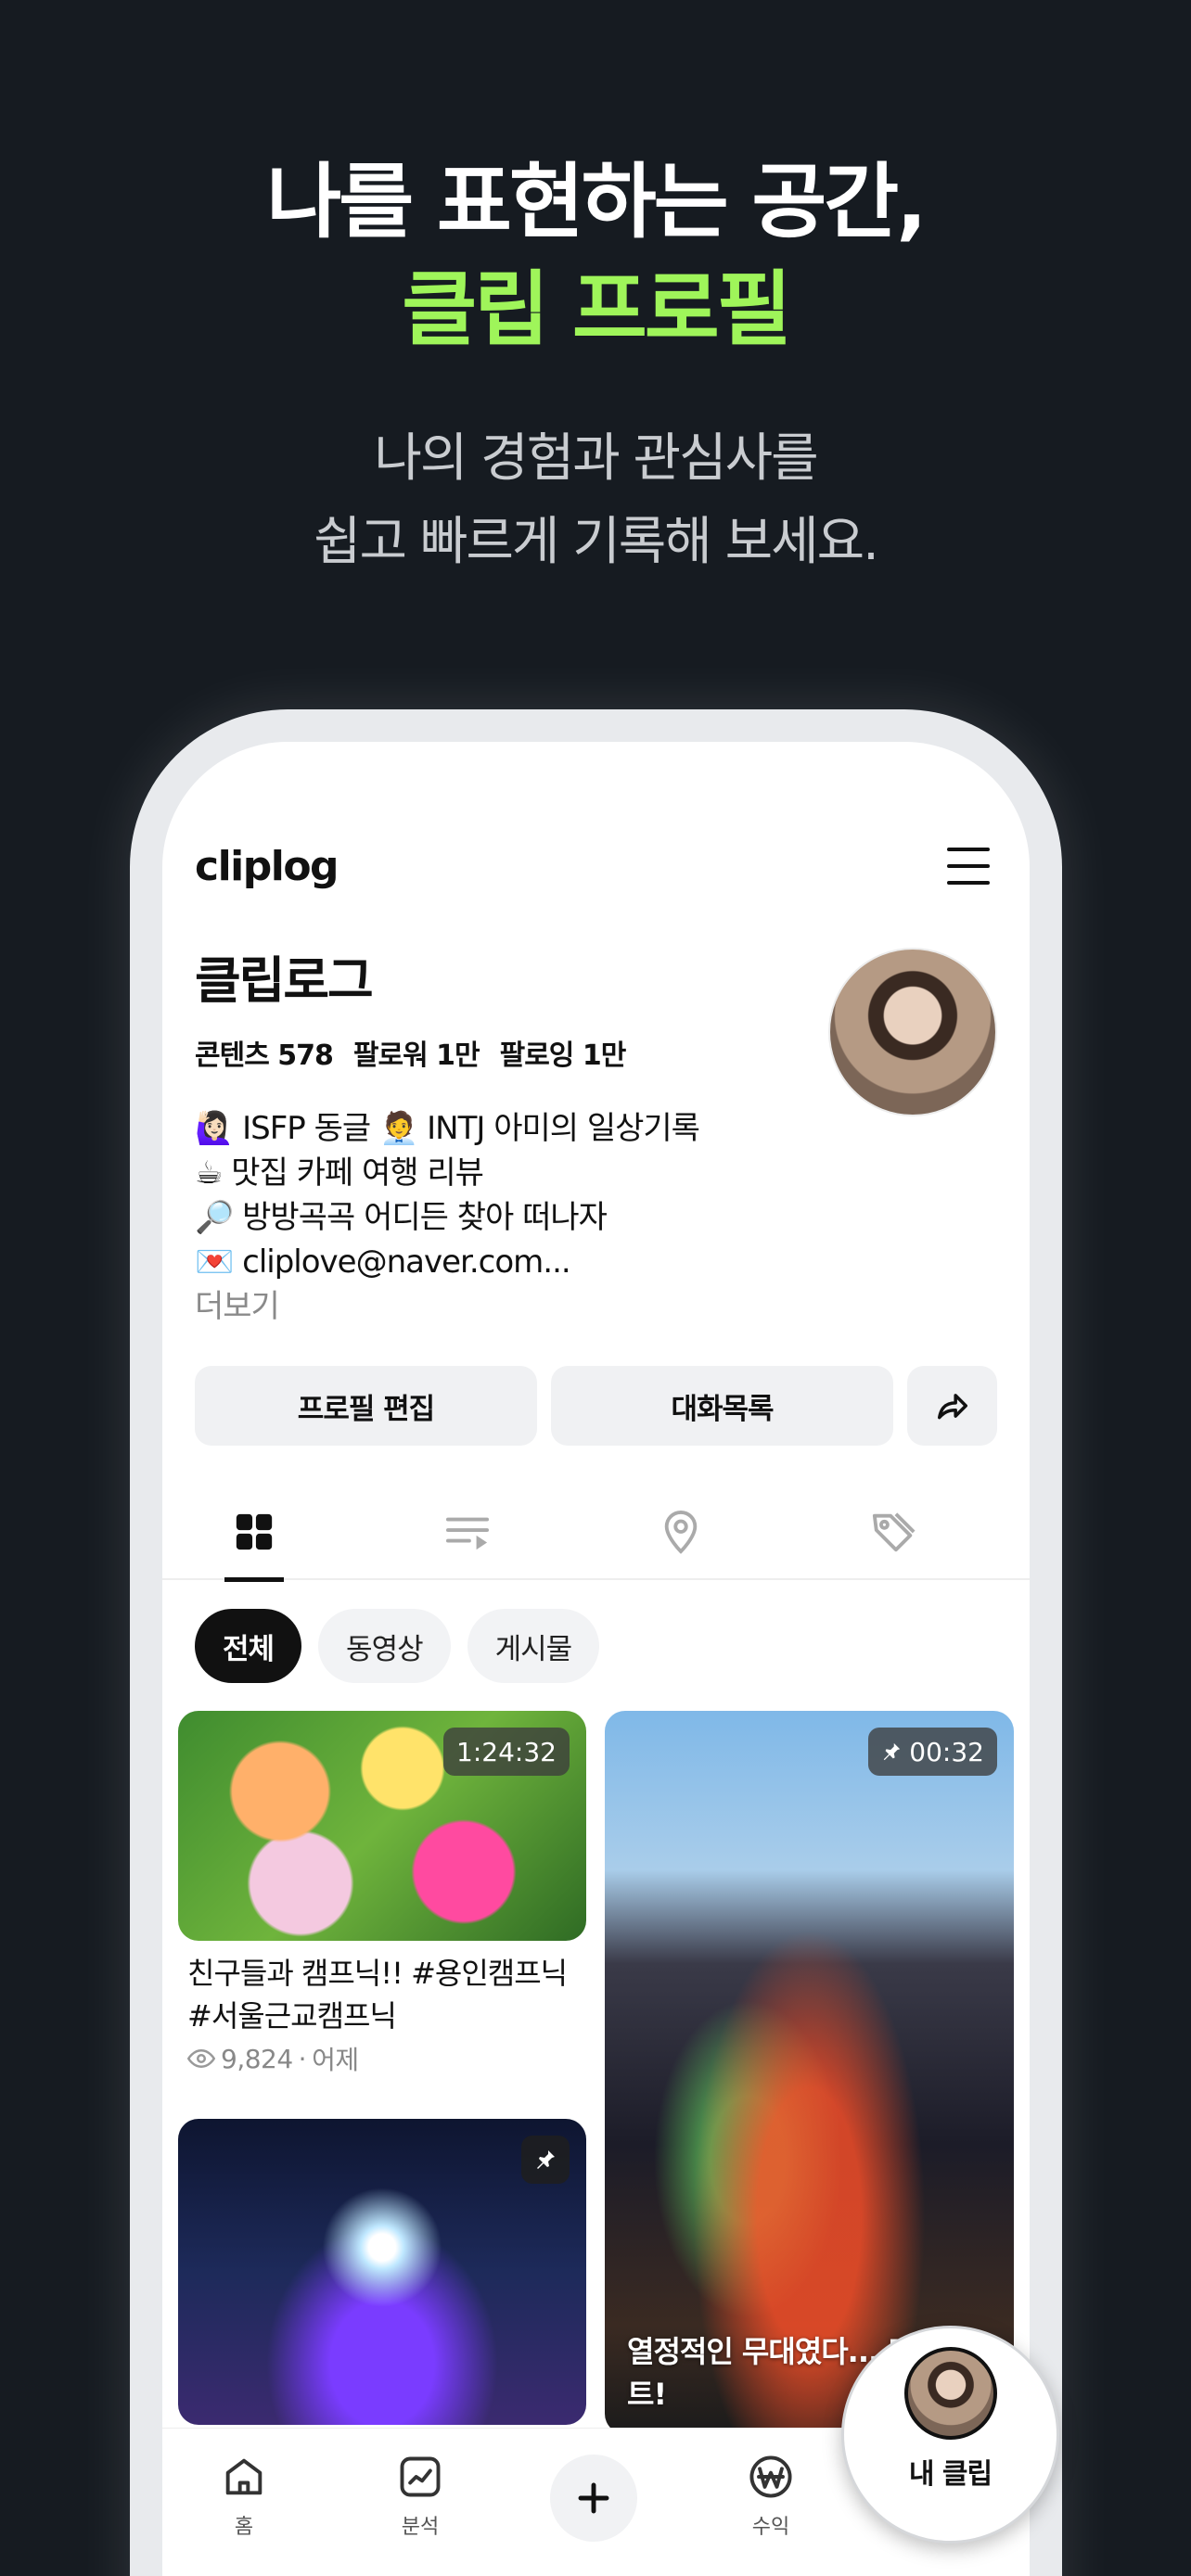 The height and width of the screenshot is (2576, 1191). I want to click on tab-location, so click(680, 1532).